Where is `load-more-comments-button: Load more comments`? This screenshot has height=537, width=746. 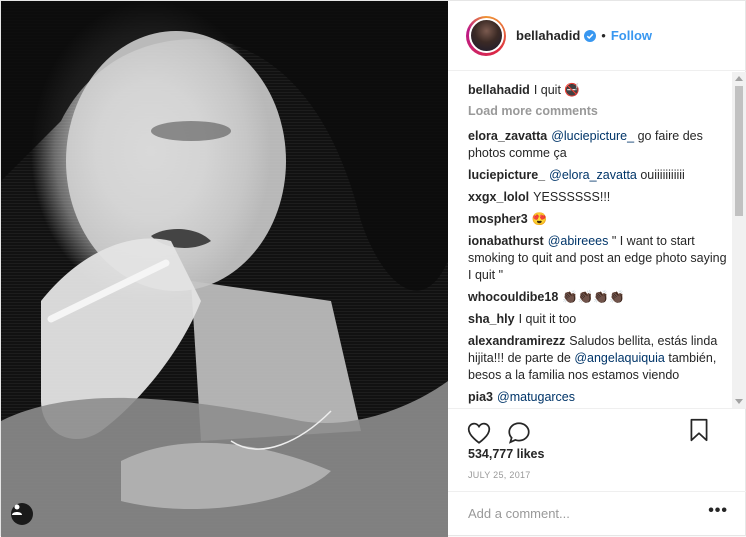
load-more-comments-button: Load more comments is located at coordinates (598, 111).